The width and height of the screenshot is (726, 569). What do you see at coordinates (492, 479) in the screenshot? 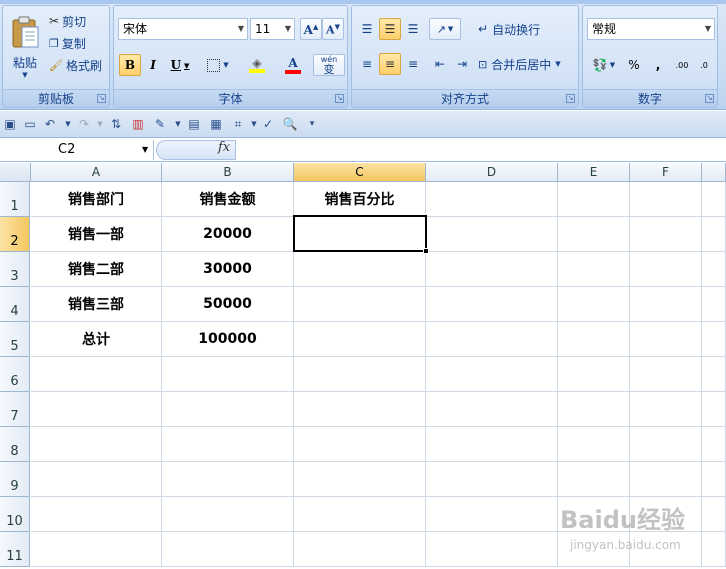
I see `cell-d9` at bounding box center [492, 479].